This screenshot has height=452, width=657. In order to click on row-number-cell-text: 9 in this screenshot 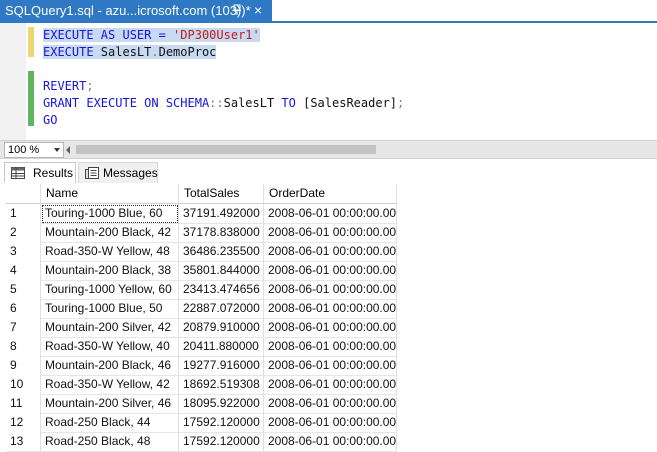, I will do `click(13, 365)`.